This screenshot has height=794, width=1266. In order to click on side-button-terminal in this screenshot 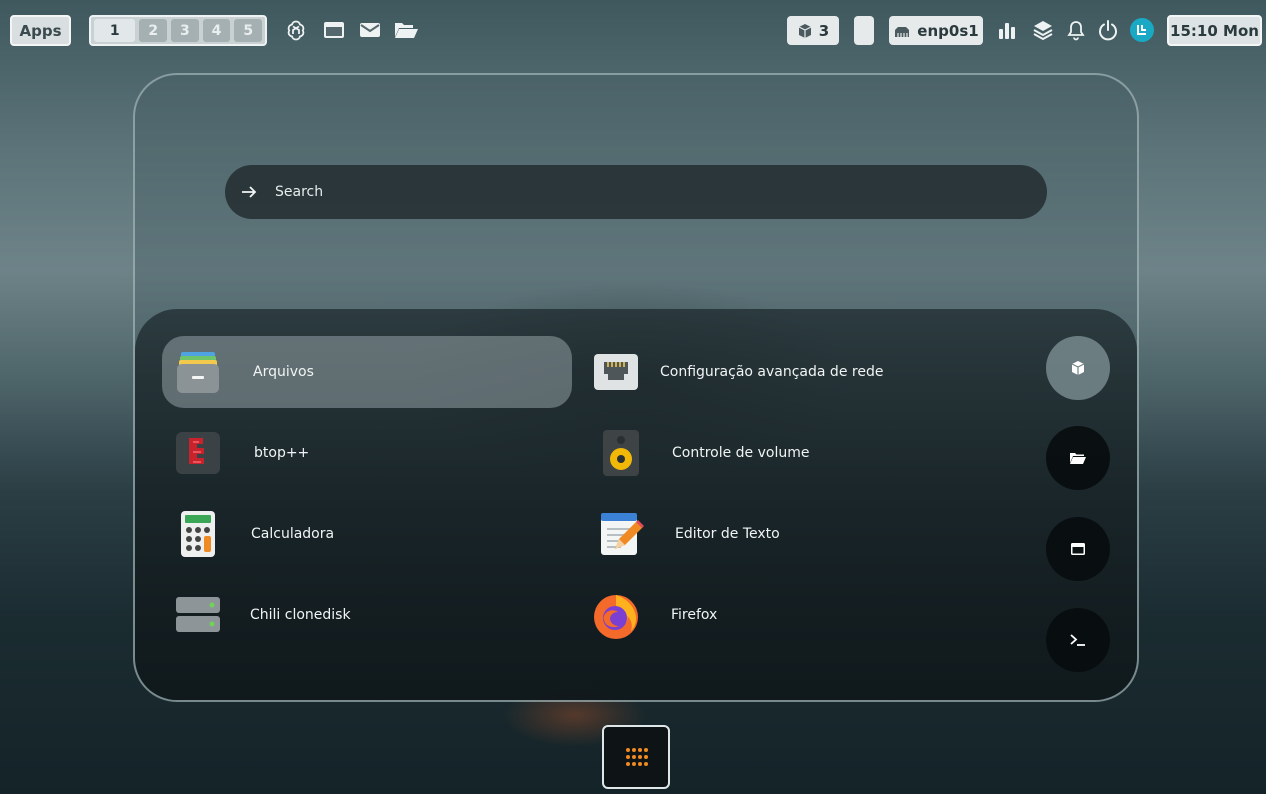, I will do `click(1078, 640)`.